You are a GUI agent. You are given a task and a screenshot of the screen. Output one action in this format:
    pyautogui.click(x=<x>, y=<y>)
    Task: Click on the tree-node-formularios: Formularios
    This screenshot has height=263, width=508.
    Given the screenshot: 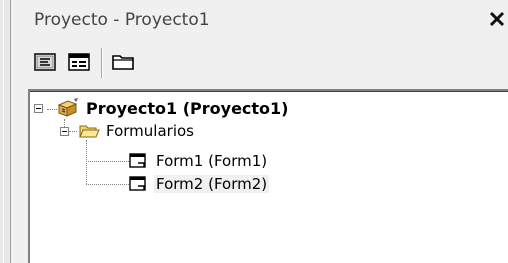 What is the action you would take?
    pyautogui.click(x=137, y=131)
    